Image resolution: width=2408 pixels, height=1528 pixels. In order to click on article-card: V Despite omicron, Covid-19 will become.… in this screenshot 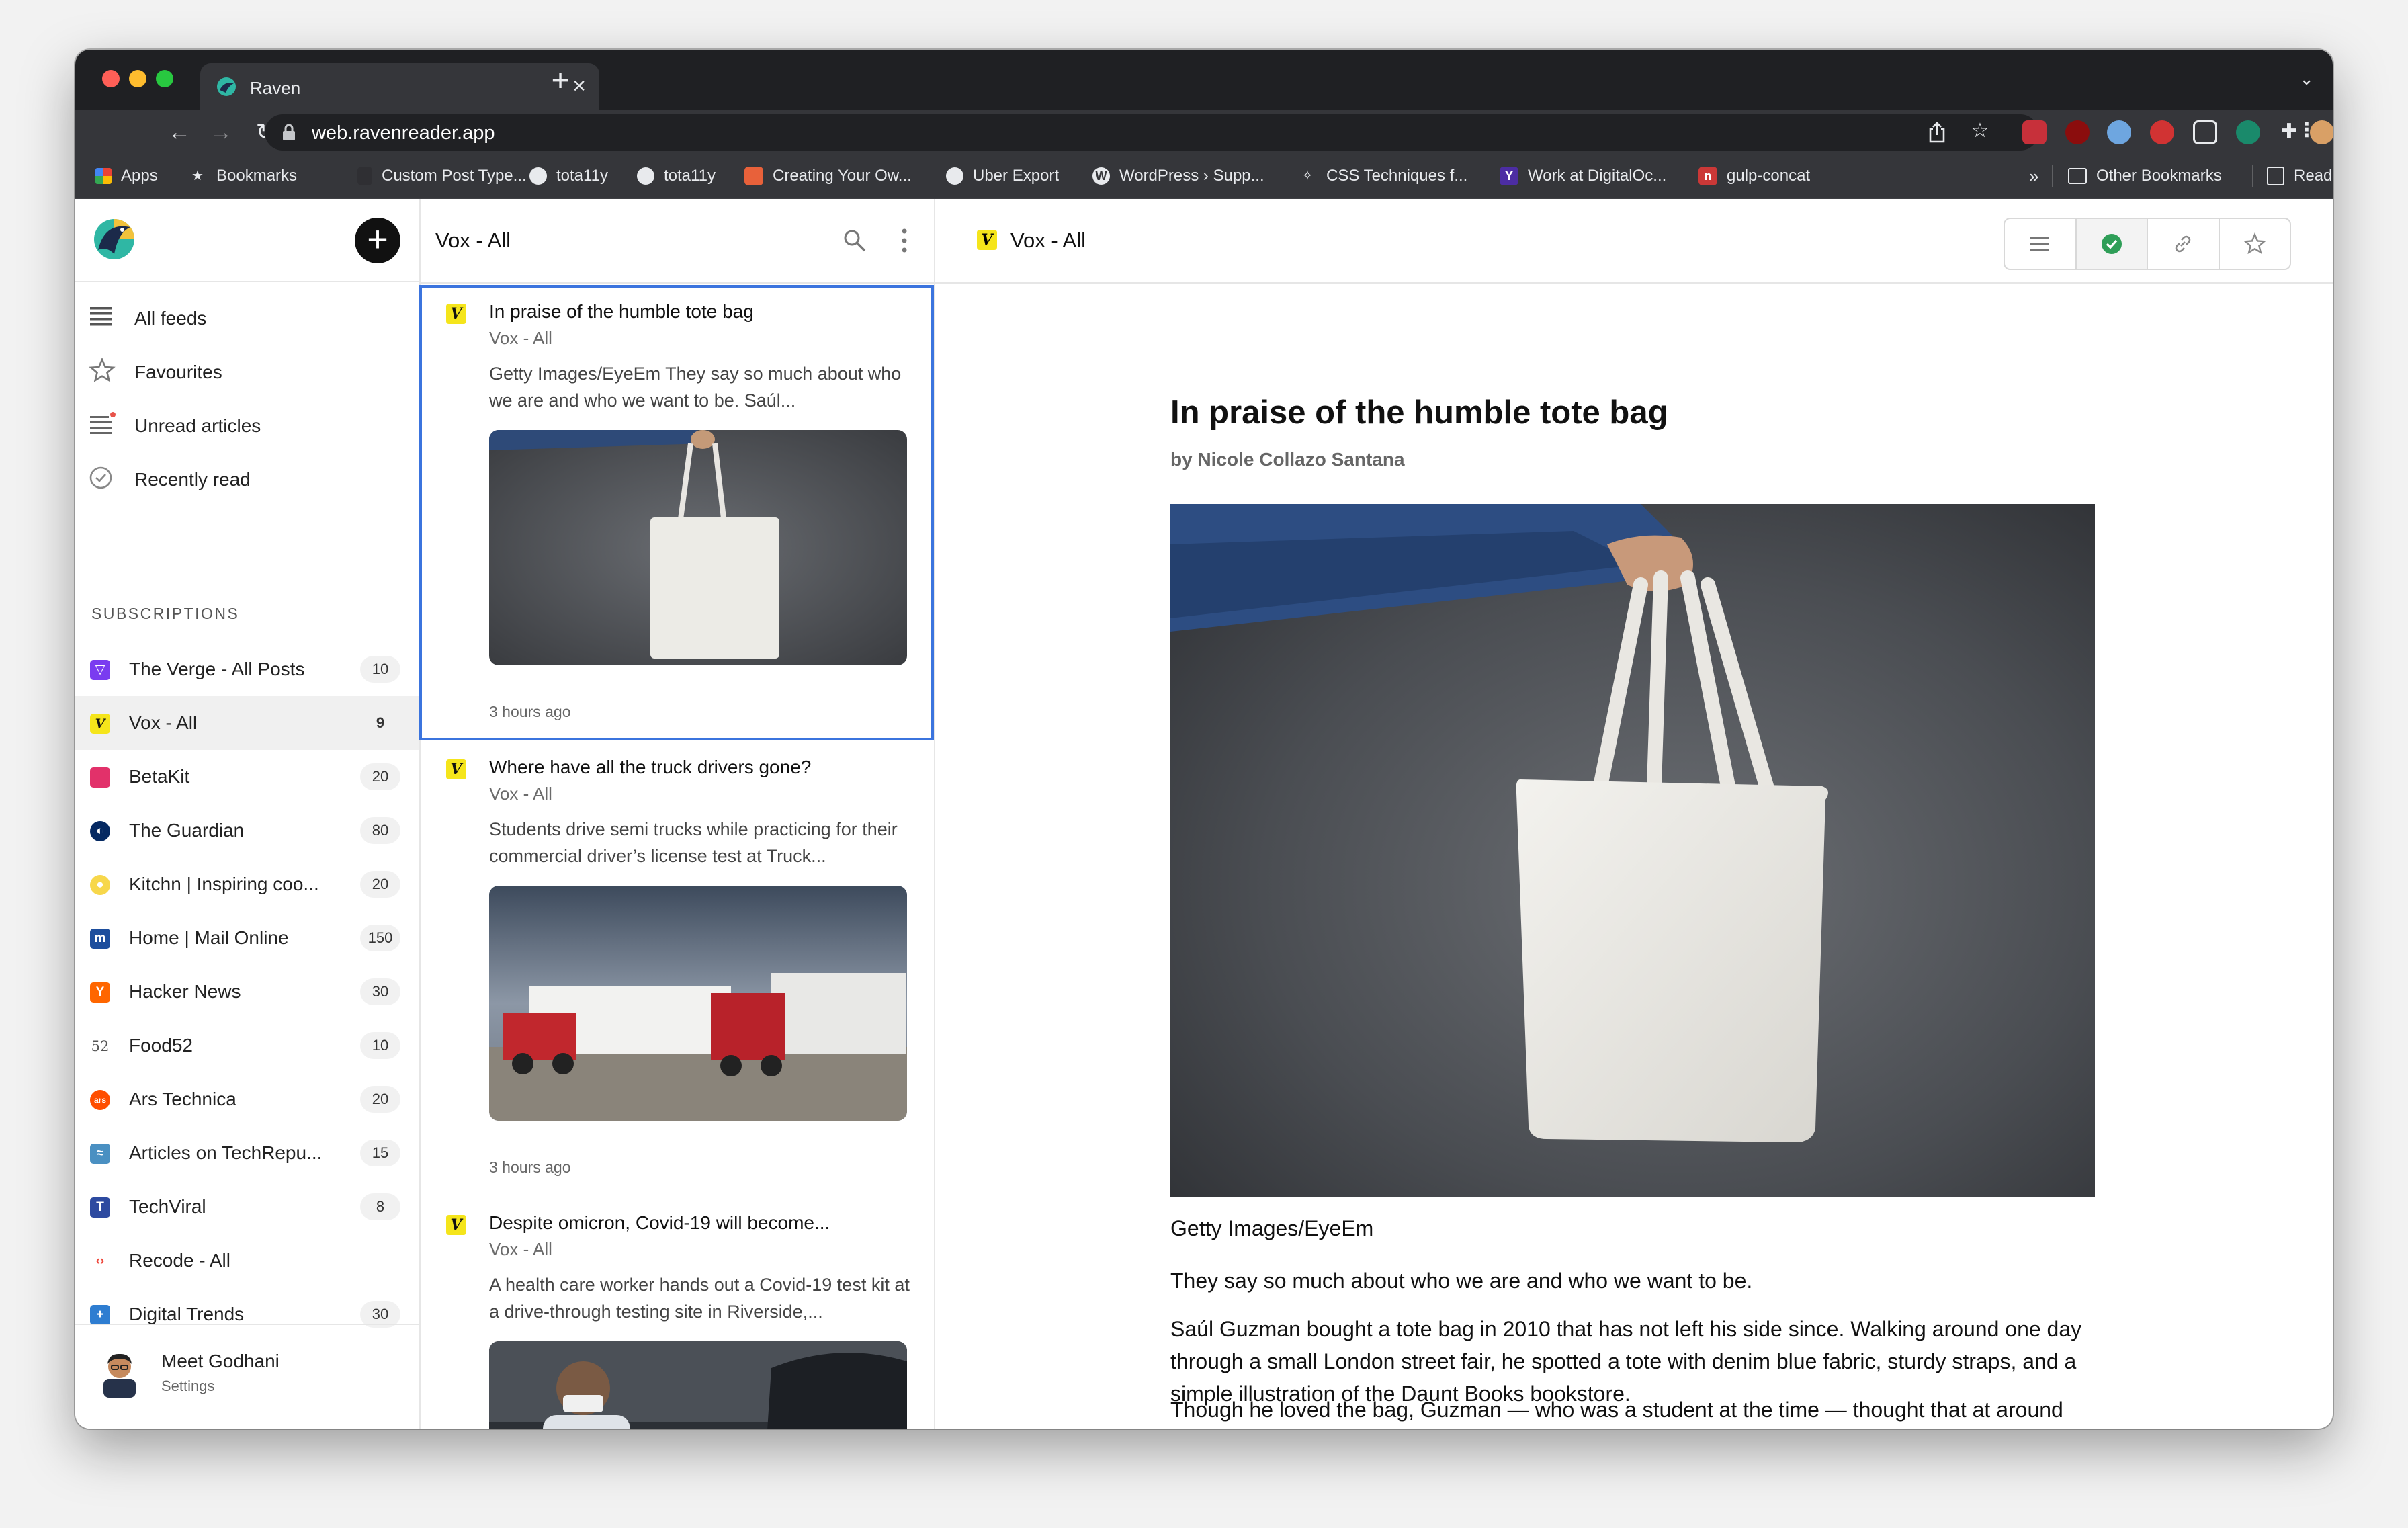, I will do `click(676, 1313)`.